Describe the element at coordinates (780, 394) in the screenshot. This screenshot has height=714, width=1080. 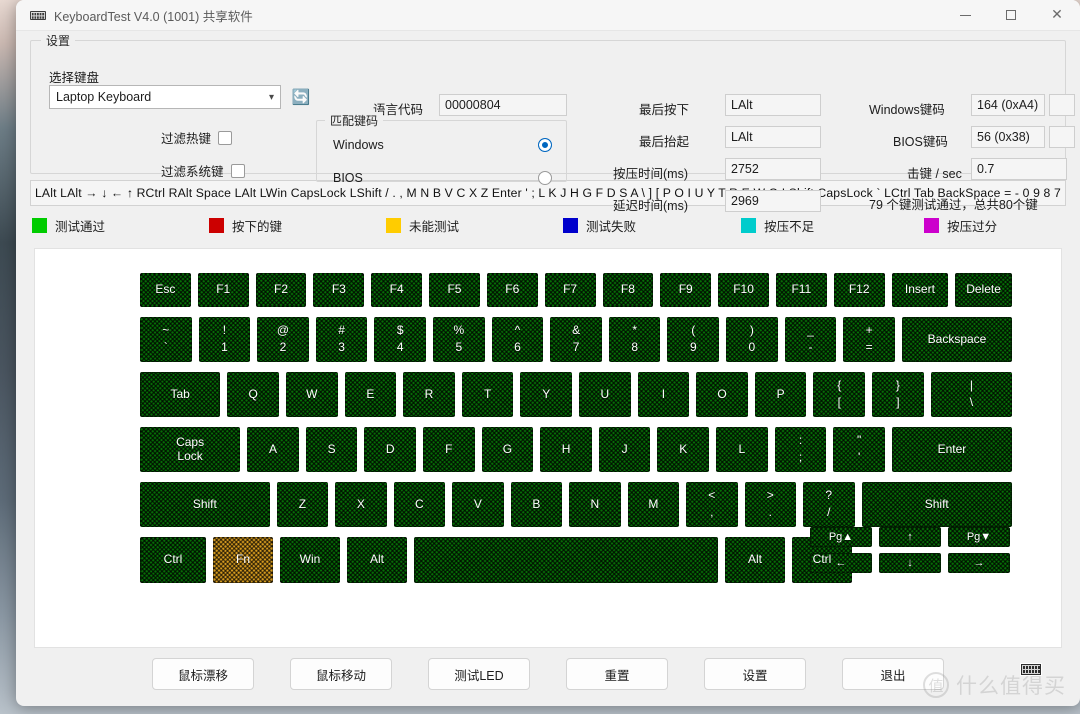
I see `key-p: P` at that location.